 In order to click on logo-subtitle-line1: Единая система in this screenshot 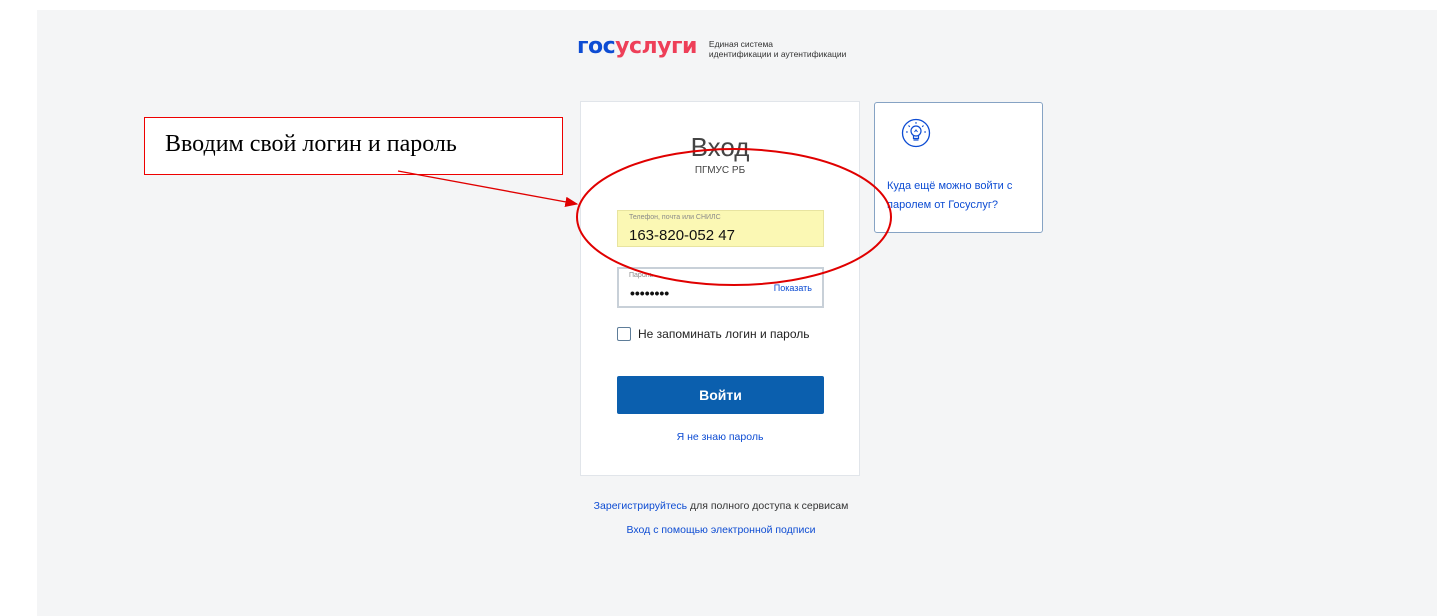, I will do `click(741, 44)`.